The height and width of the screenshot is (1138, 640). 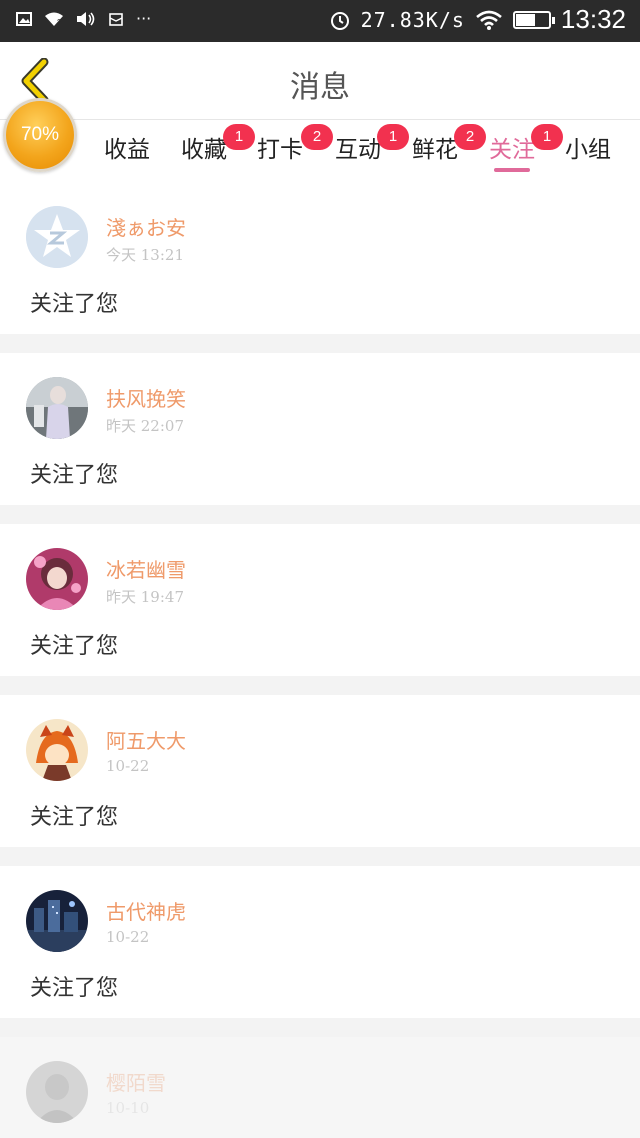 I want to click on tab-favorites: 收藏 1, so click(x=218, y=144).